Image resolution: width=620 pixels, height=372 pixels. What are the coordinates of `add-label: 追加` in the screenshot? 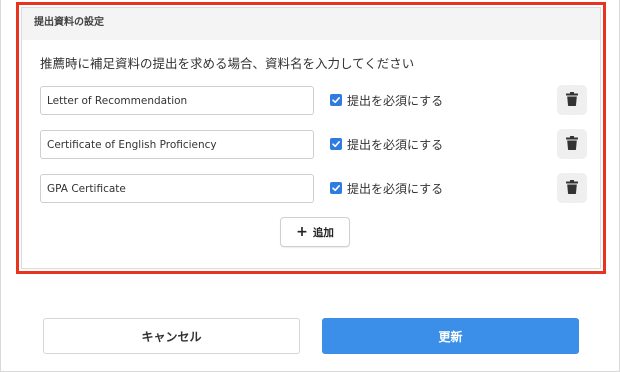 It's located at (323, 232).